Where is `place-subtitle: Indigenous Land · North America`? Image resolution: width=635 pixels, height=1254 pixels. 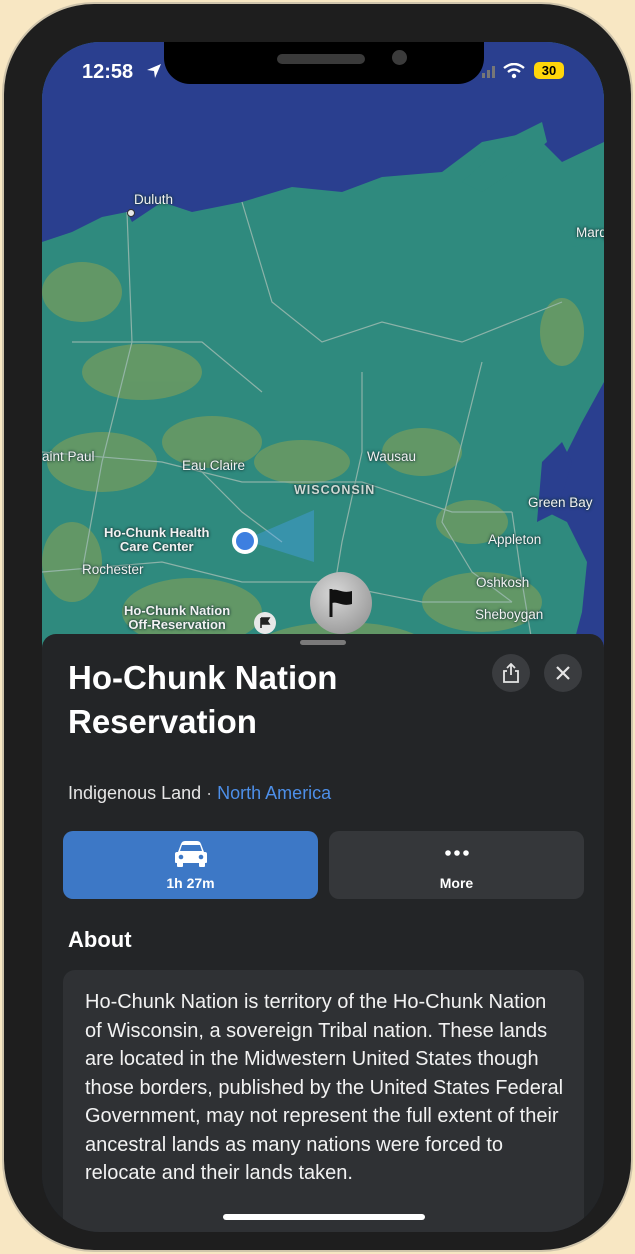 place-subtitle: Indigenous Land · North America is located at coordinates (199, 793).